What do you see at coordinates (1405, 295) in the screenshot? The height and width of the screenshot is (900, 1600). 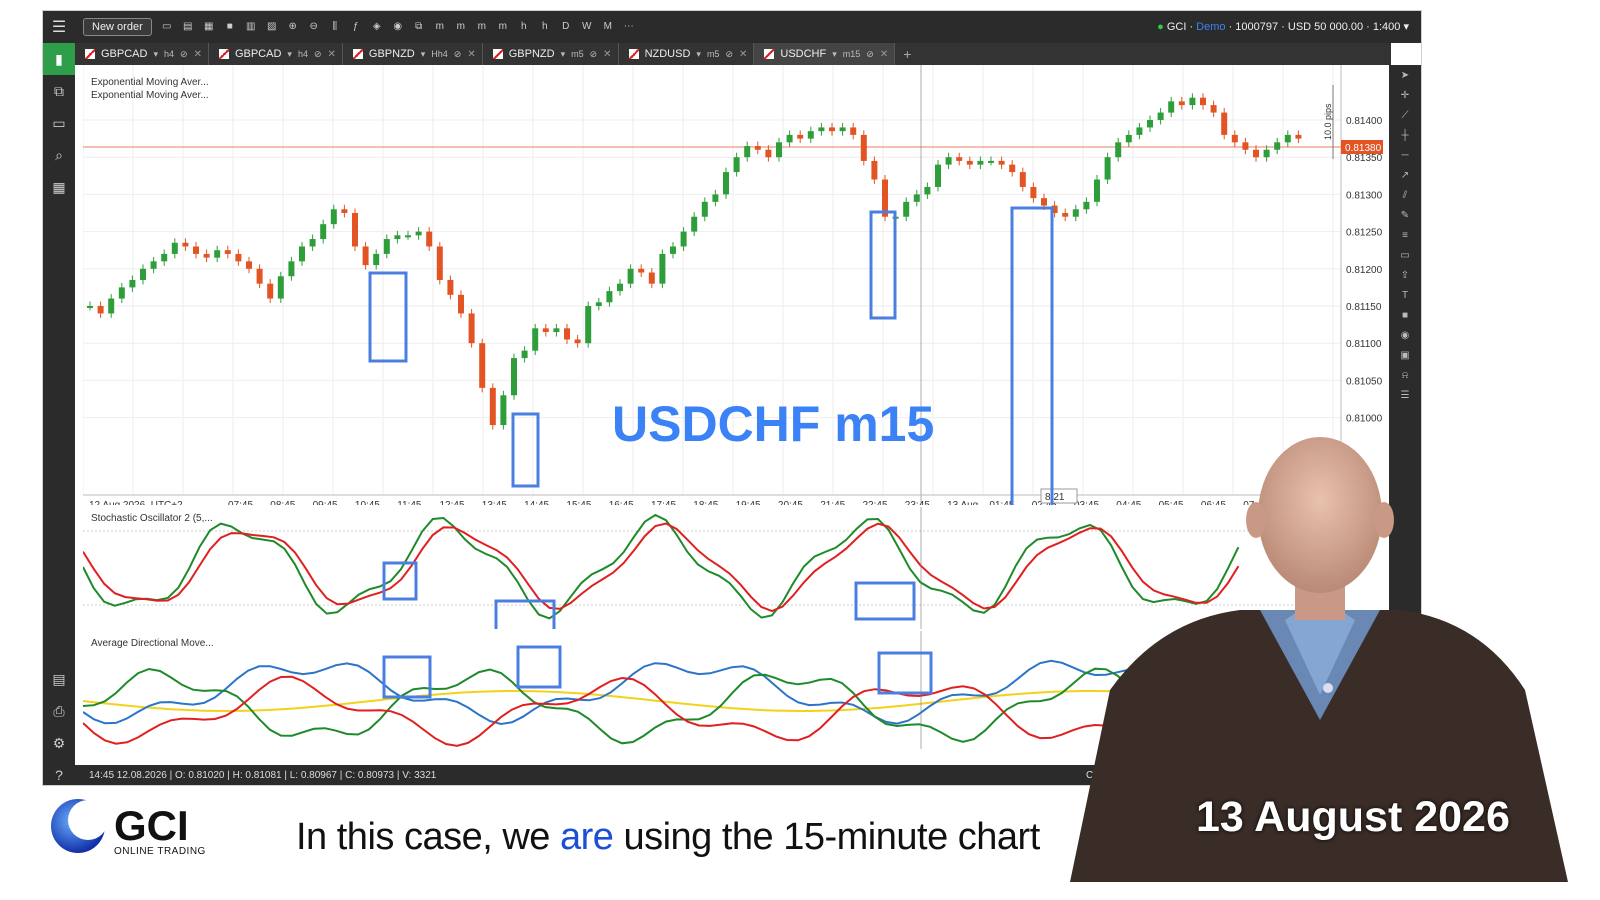 I see `text-icon: T` at bounding box center [1405, 295].